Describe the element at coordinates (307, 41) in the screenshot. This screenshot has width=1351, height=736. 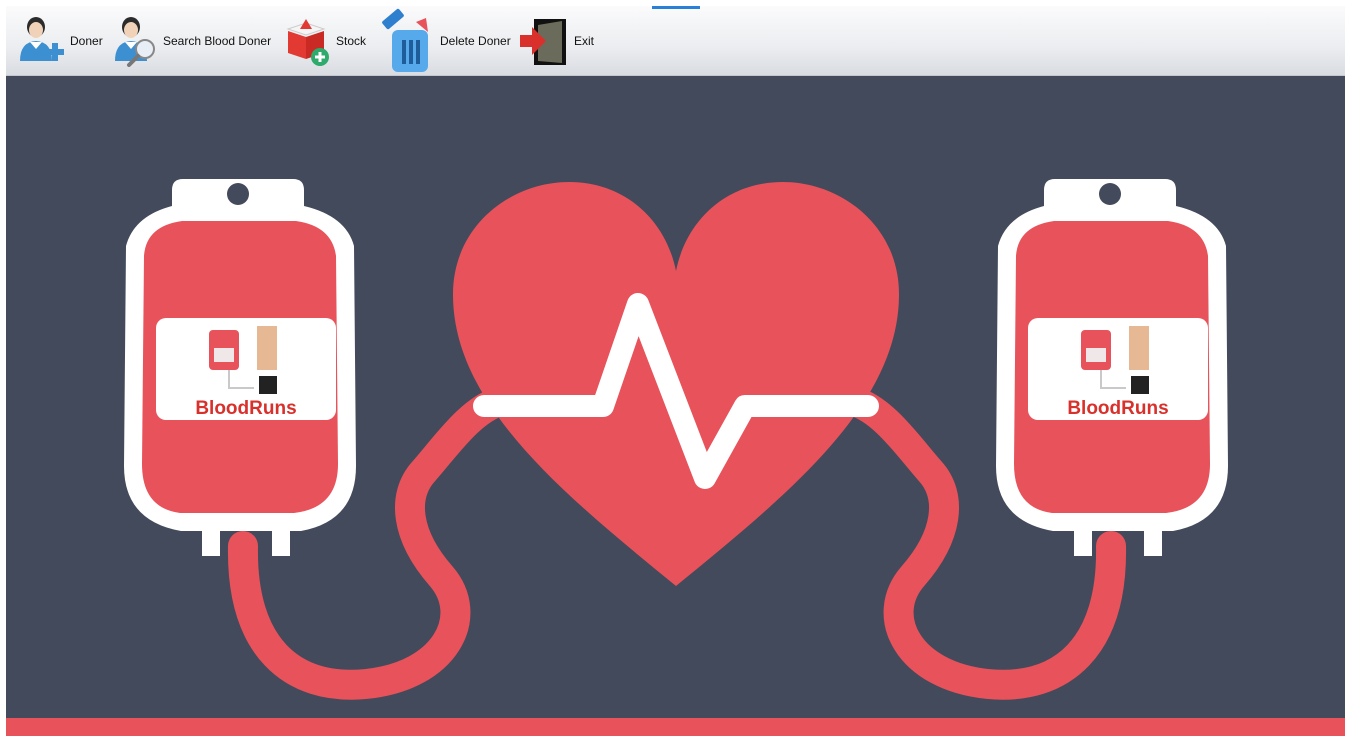
I see `stock-box-icon` at that location.